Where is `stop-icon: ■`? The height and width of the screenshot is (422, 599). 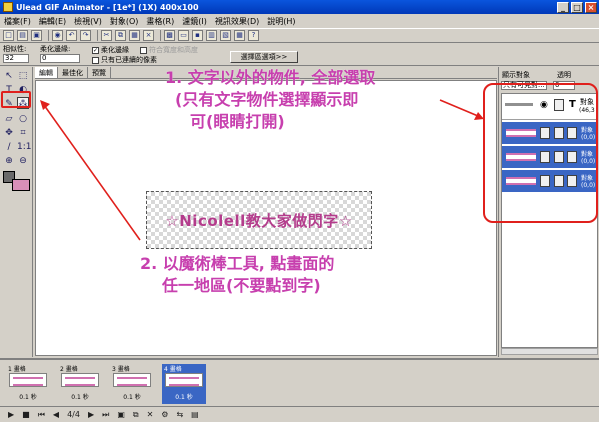 stop-icon: ■ is located at coordinates (26, 414).